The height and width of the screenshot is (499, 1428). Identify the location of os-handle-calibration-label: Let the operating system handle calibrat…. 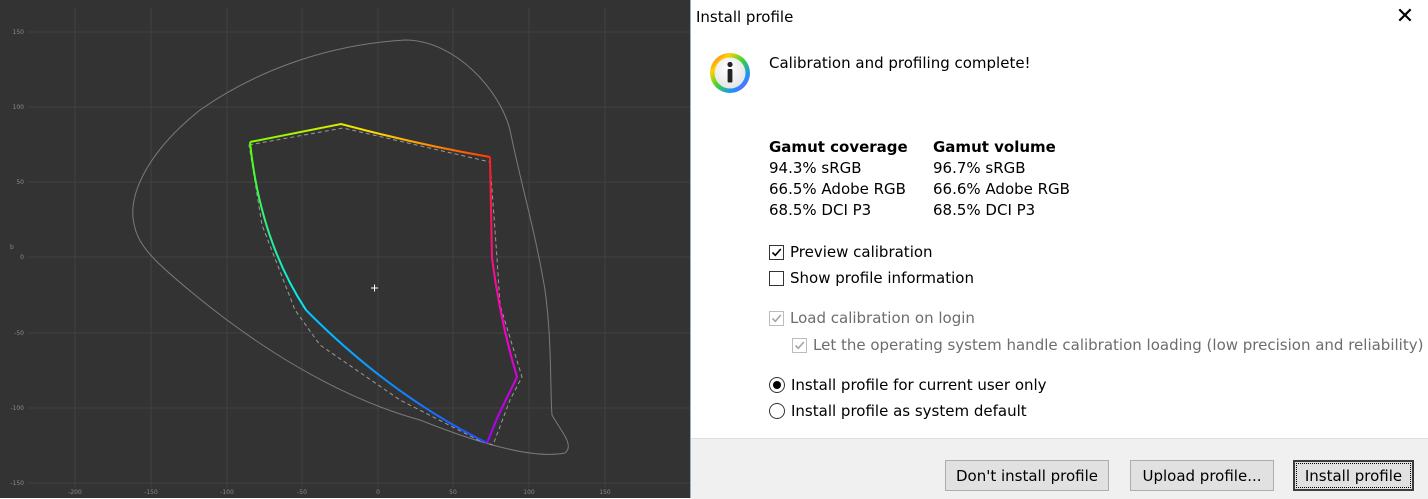
(1118, 345).